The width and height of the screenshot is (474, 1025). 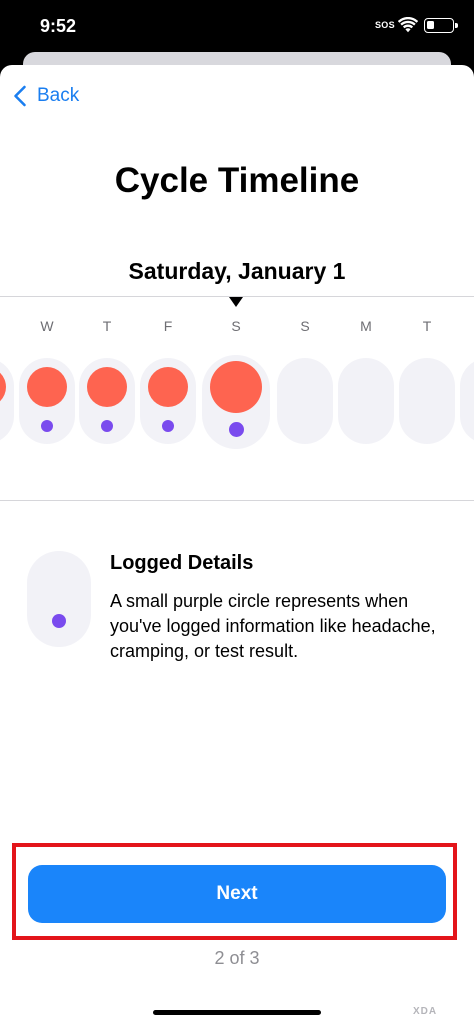 I want to click on day-pill-previous, so click(x=7, y=401).